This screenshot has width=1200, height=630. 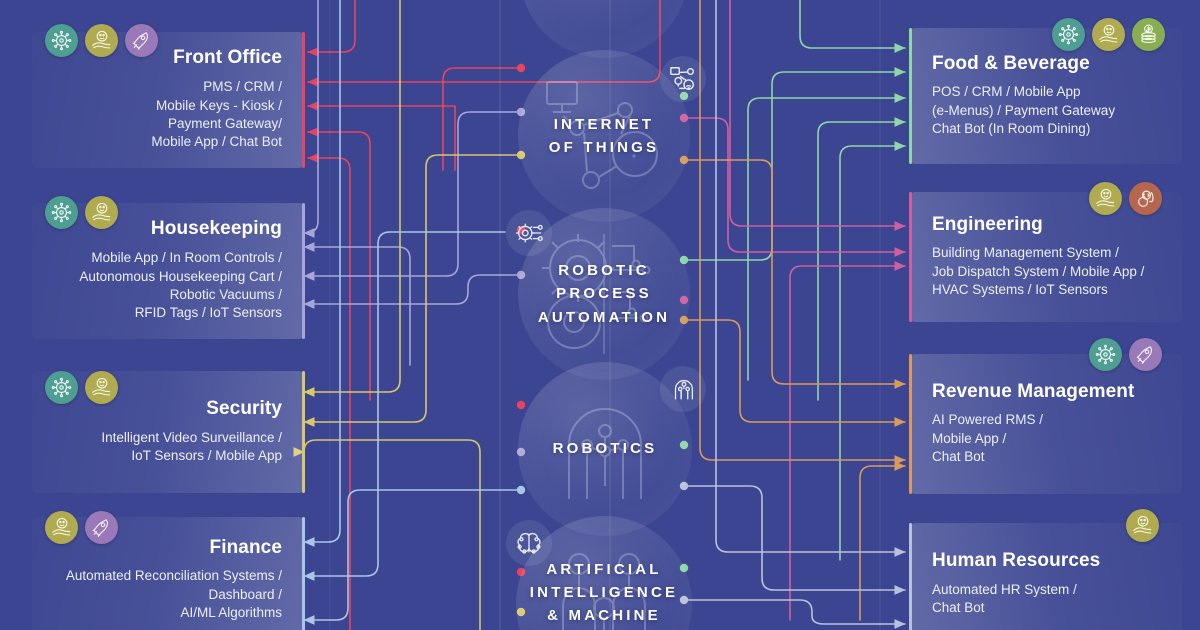 I want to click on badges-front-office, so click(x=101, y=40).